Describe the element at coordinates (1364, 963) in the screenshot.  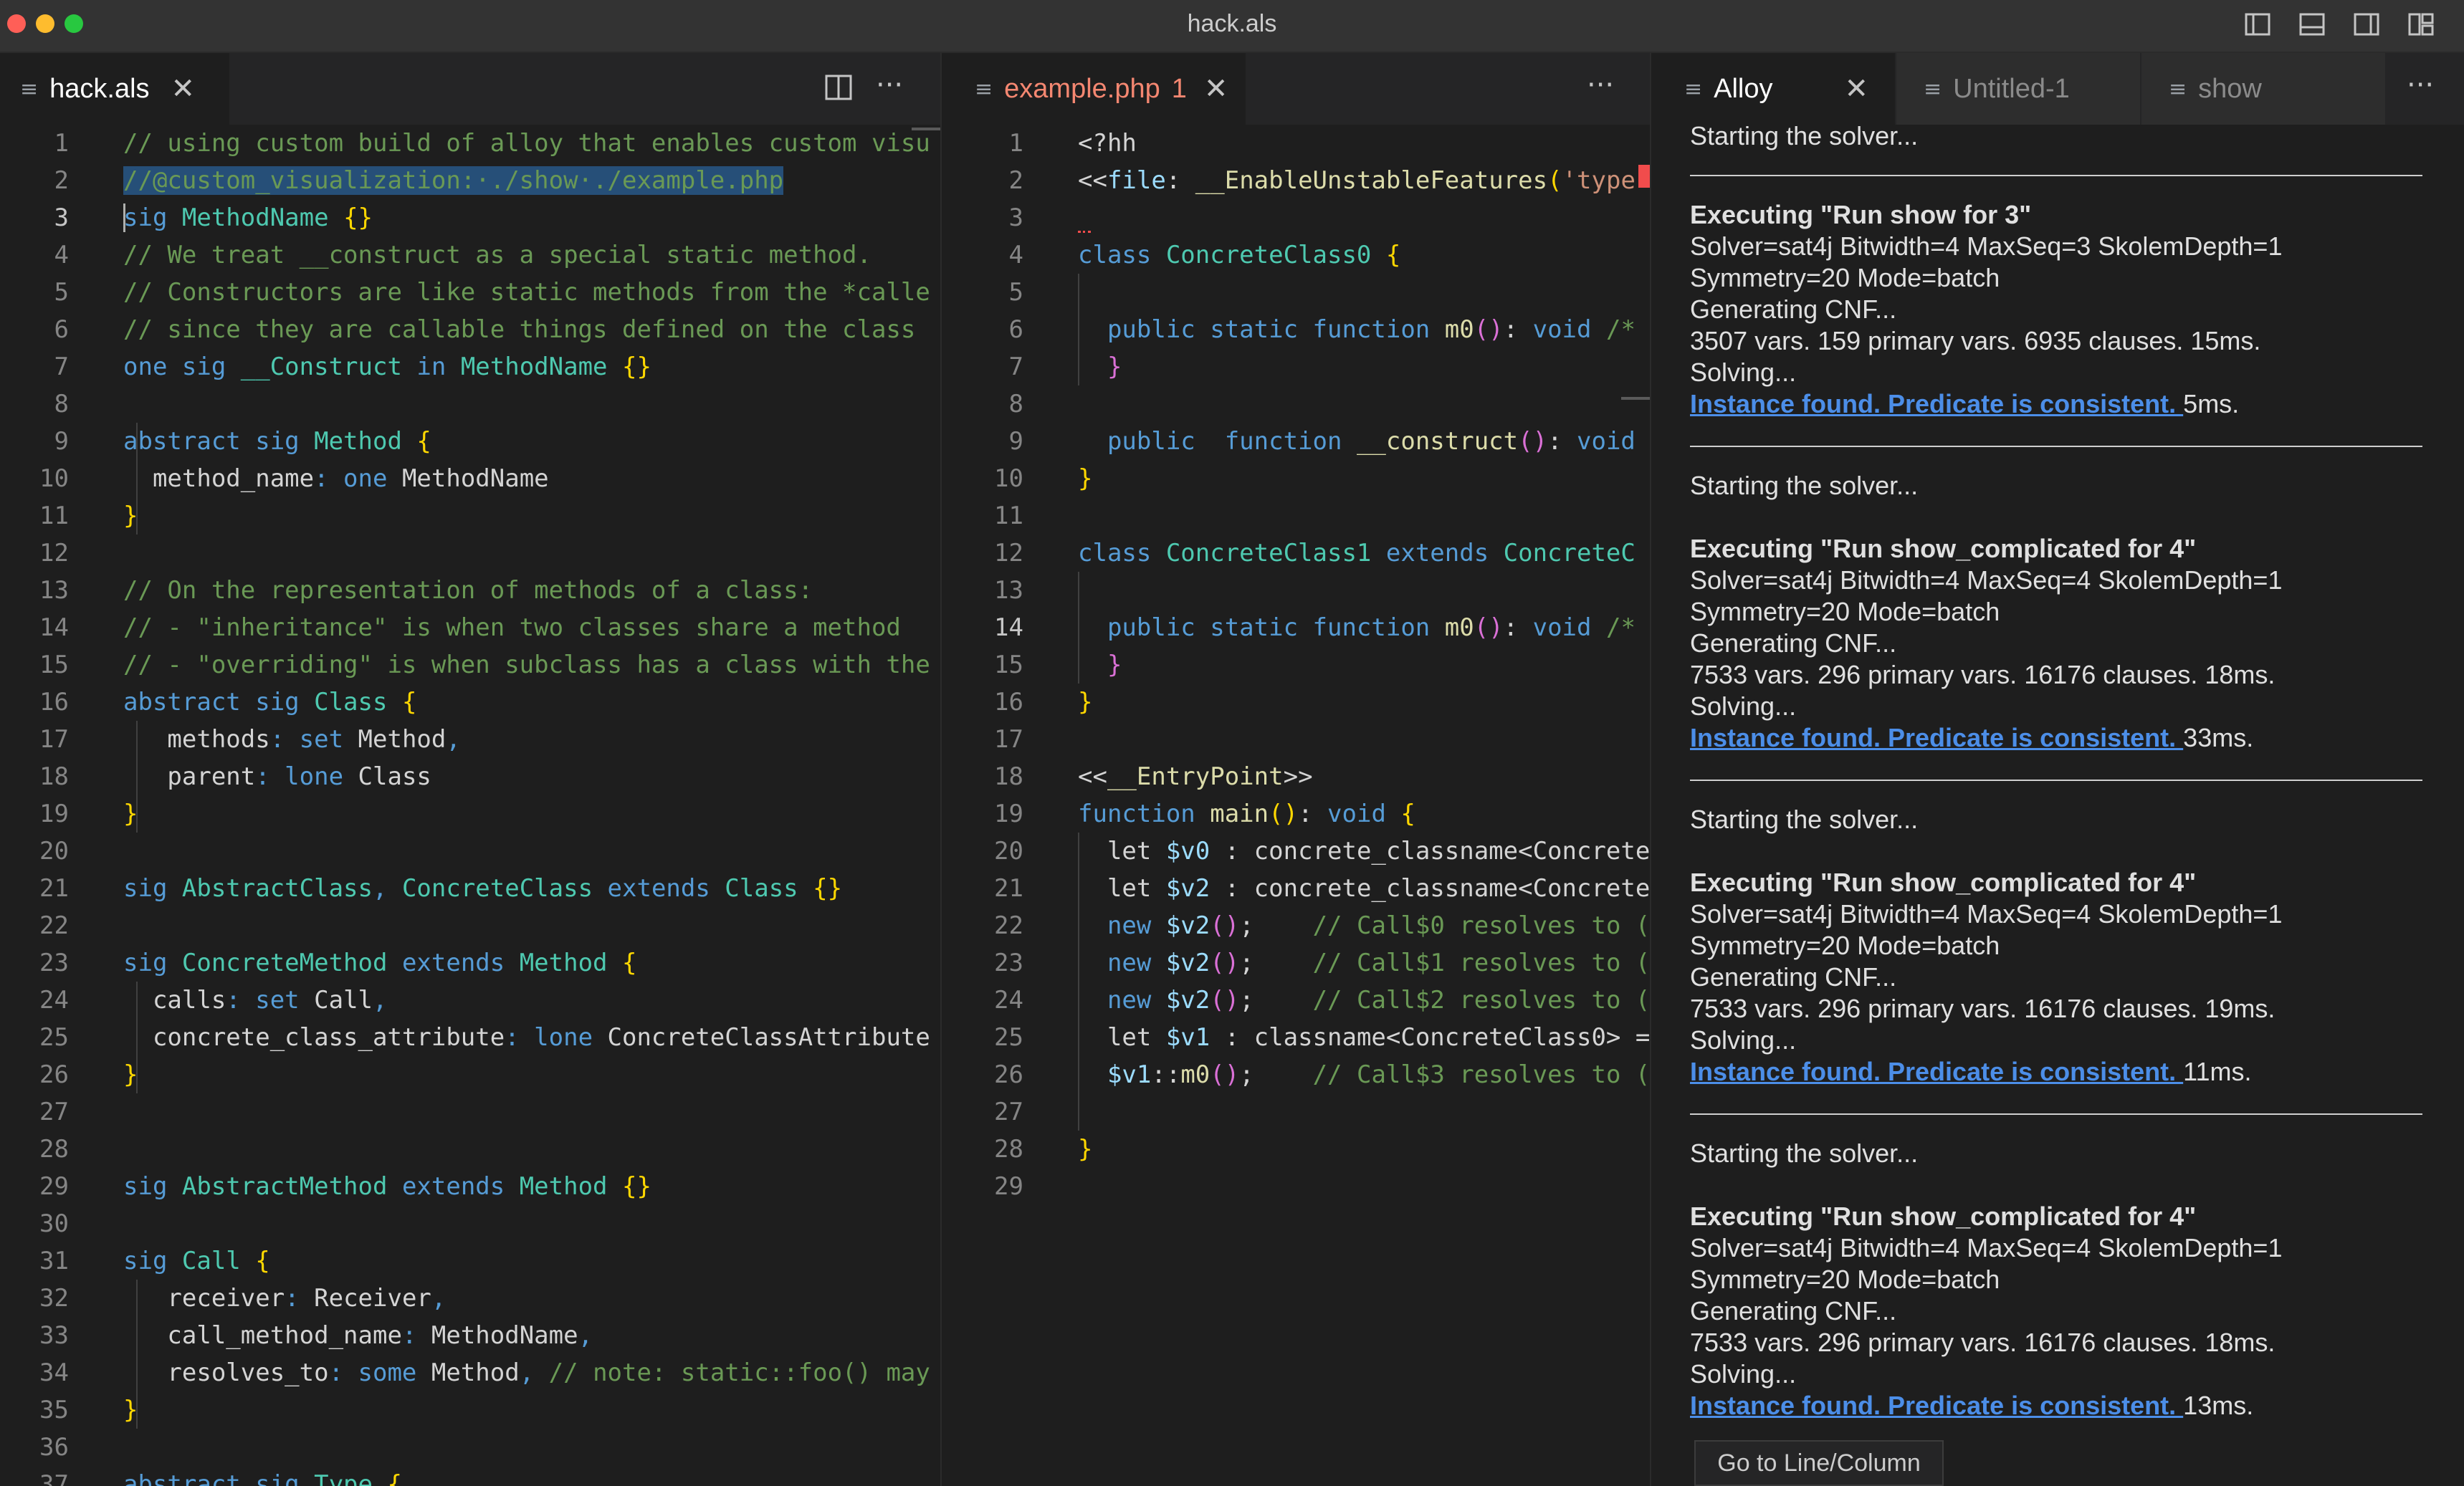
I see `code-line: new $v2(); // Call$1 resolves to (` at that location.